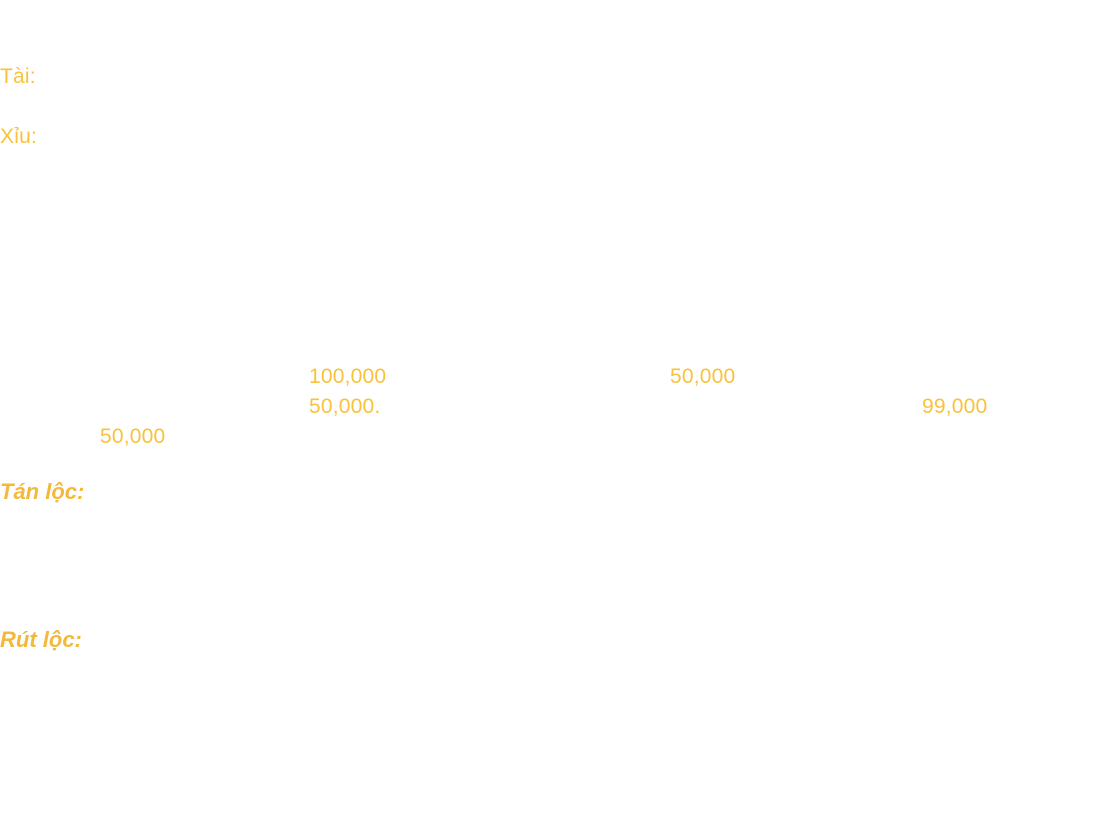 This screenshot has width=1100, height=840. Describe the element at coordinates (703, 376) in the screenshot. I see `amount-50000-a: 50,000` at that location.